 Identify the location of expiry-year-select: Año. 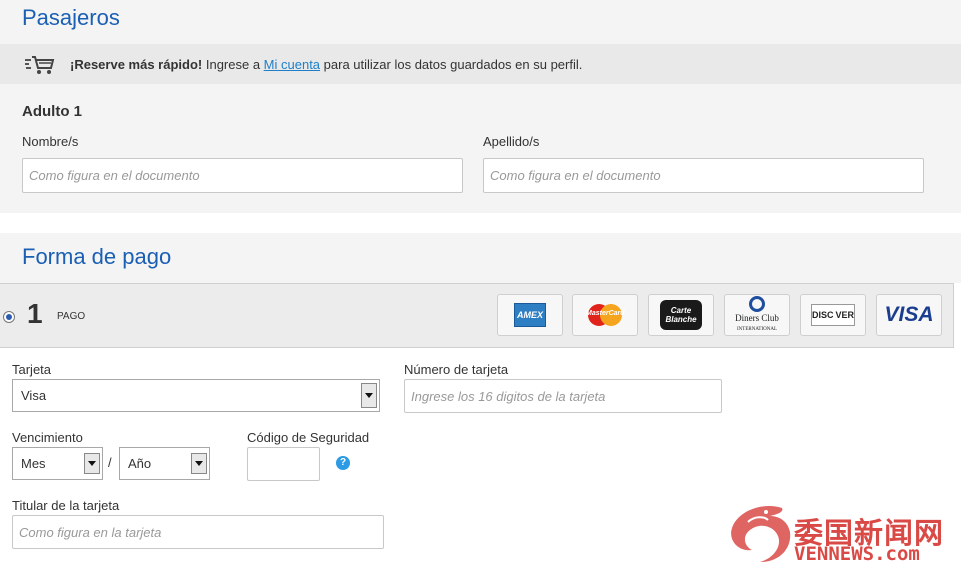
(164, 463).